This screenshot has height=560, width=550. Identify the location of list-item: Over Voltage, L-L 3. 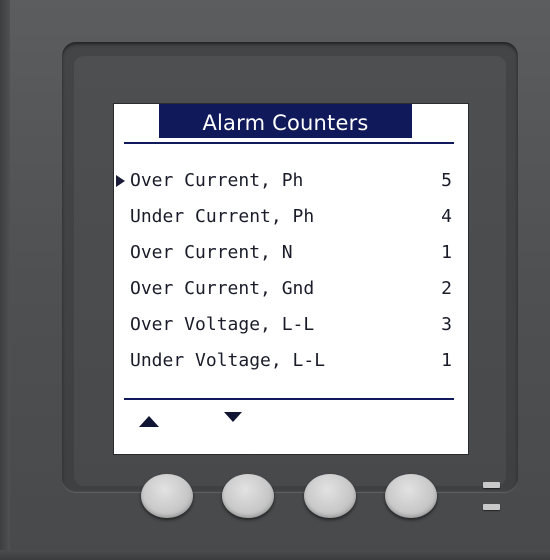
(291, 325).